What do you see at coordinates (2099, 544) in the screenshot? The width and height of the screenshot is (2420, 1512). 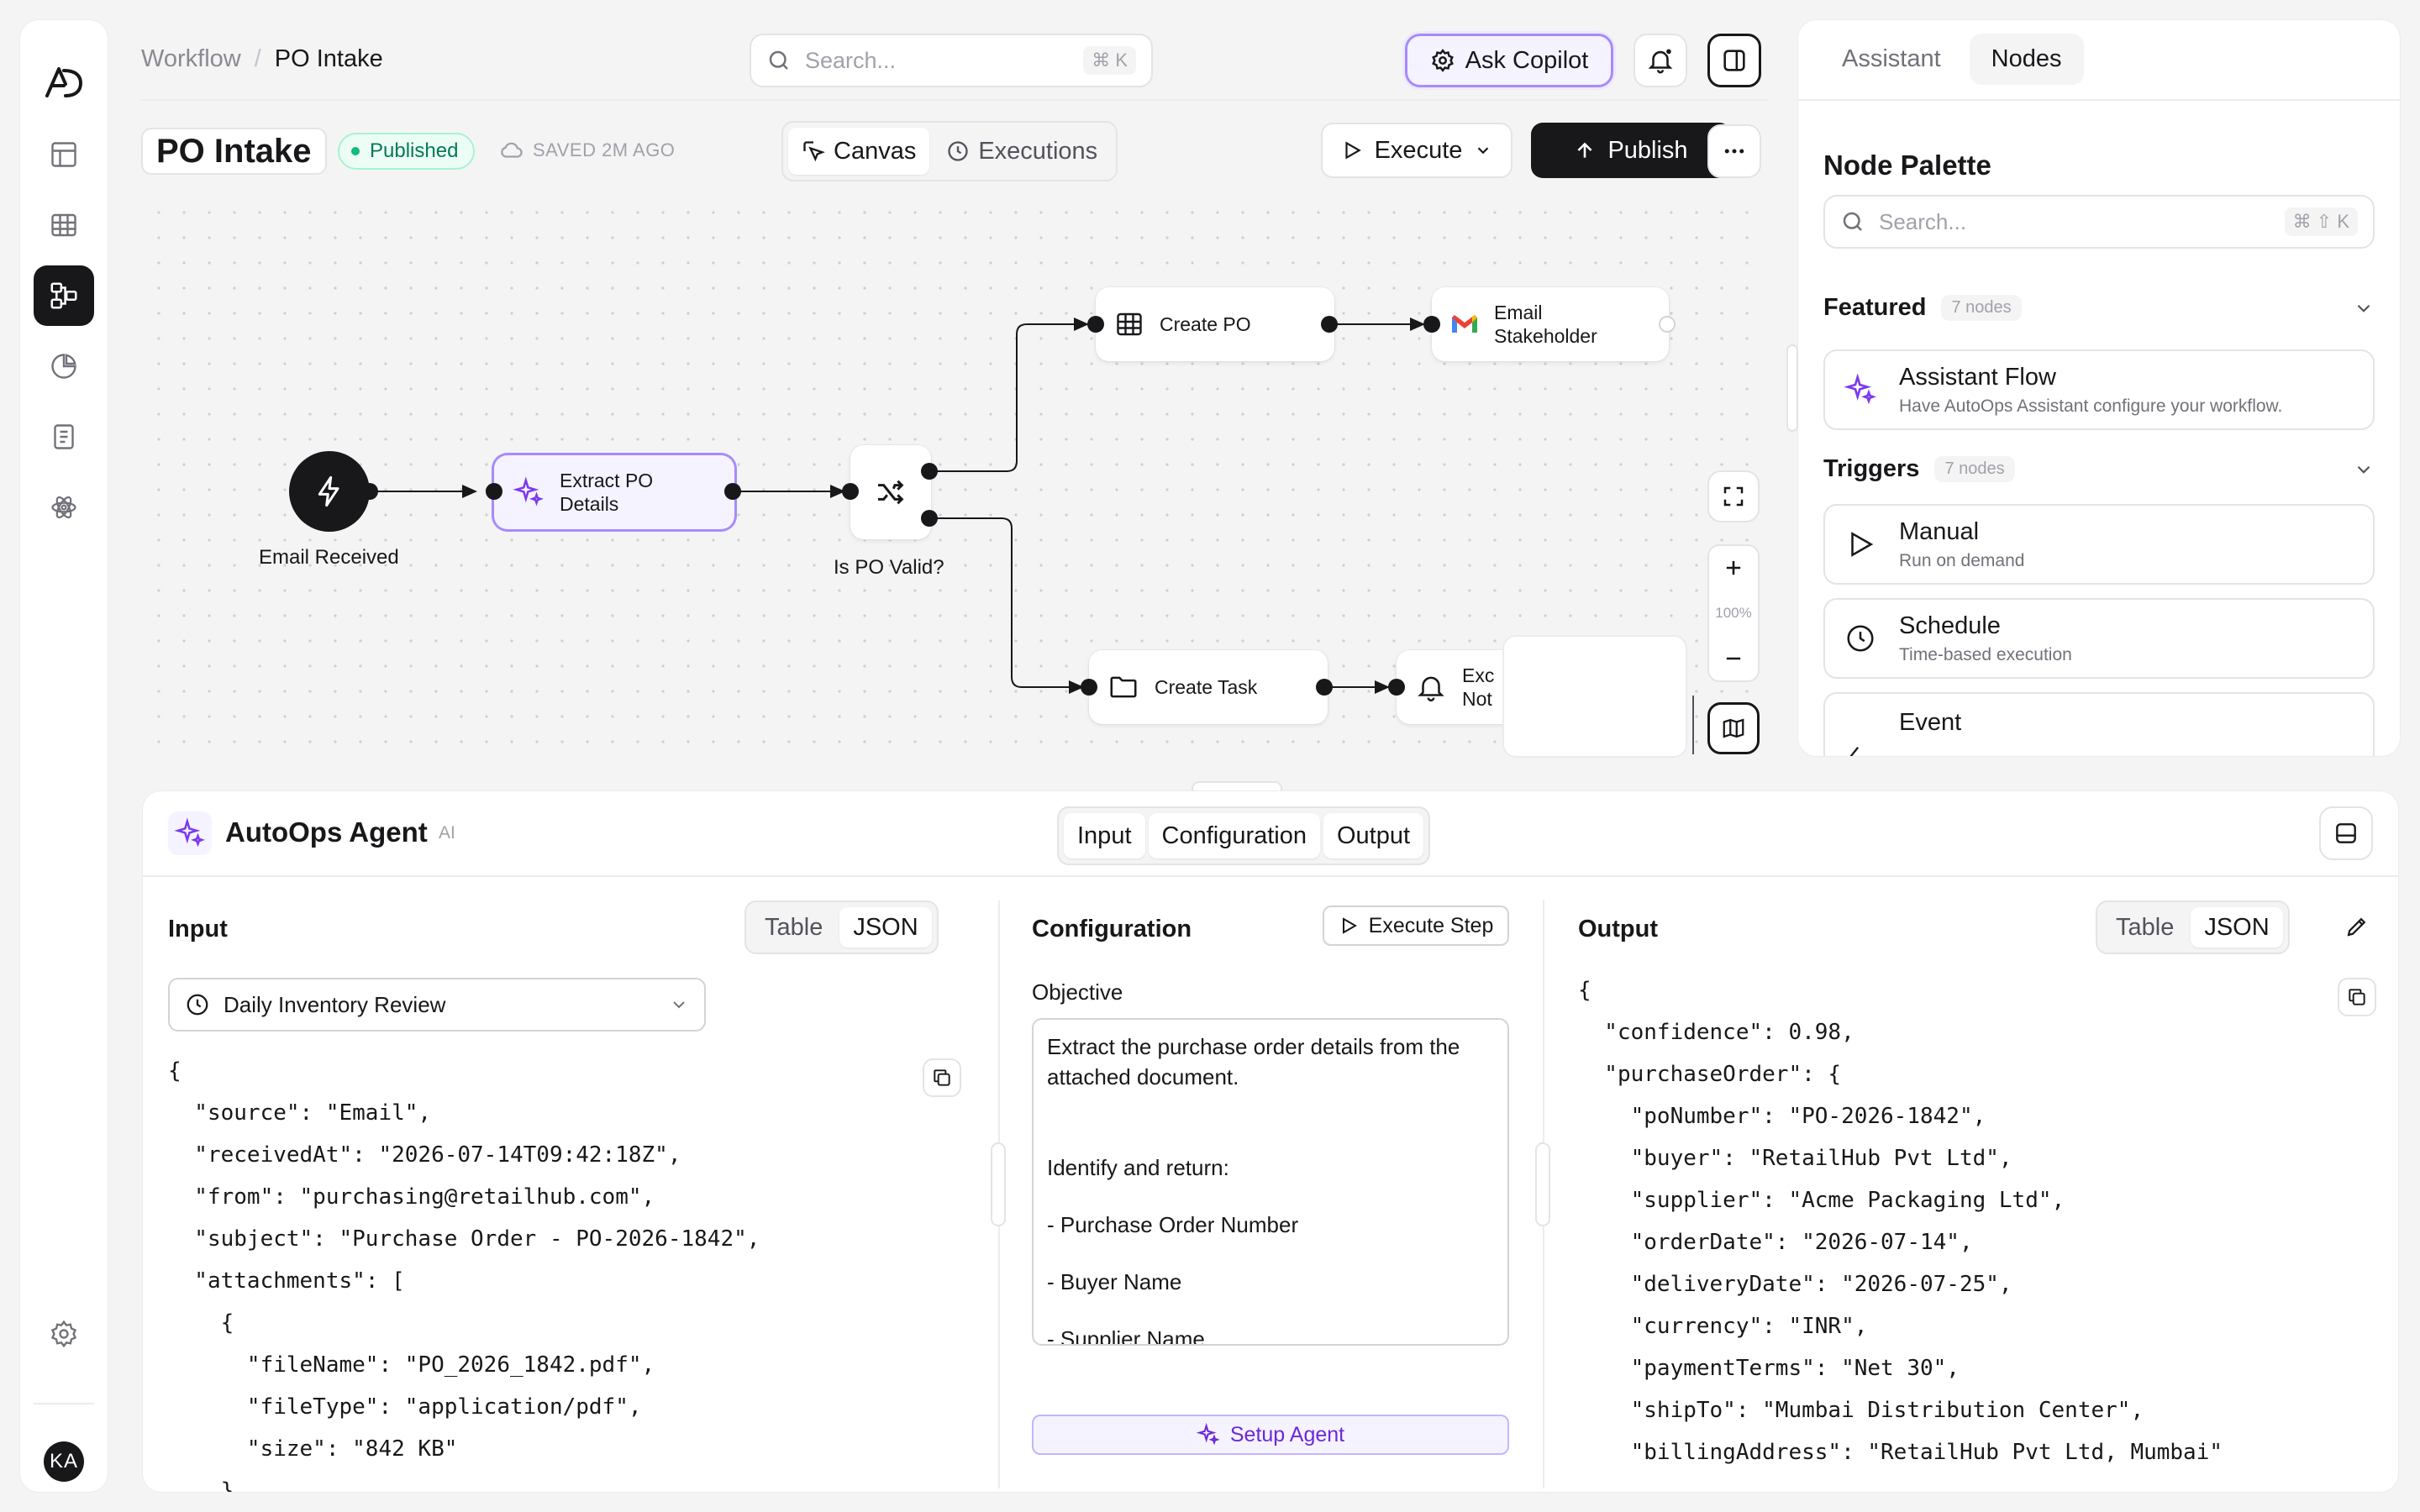 I see `palette-item-manual: Manual Run on demand` at bounding box center [2099, 544].